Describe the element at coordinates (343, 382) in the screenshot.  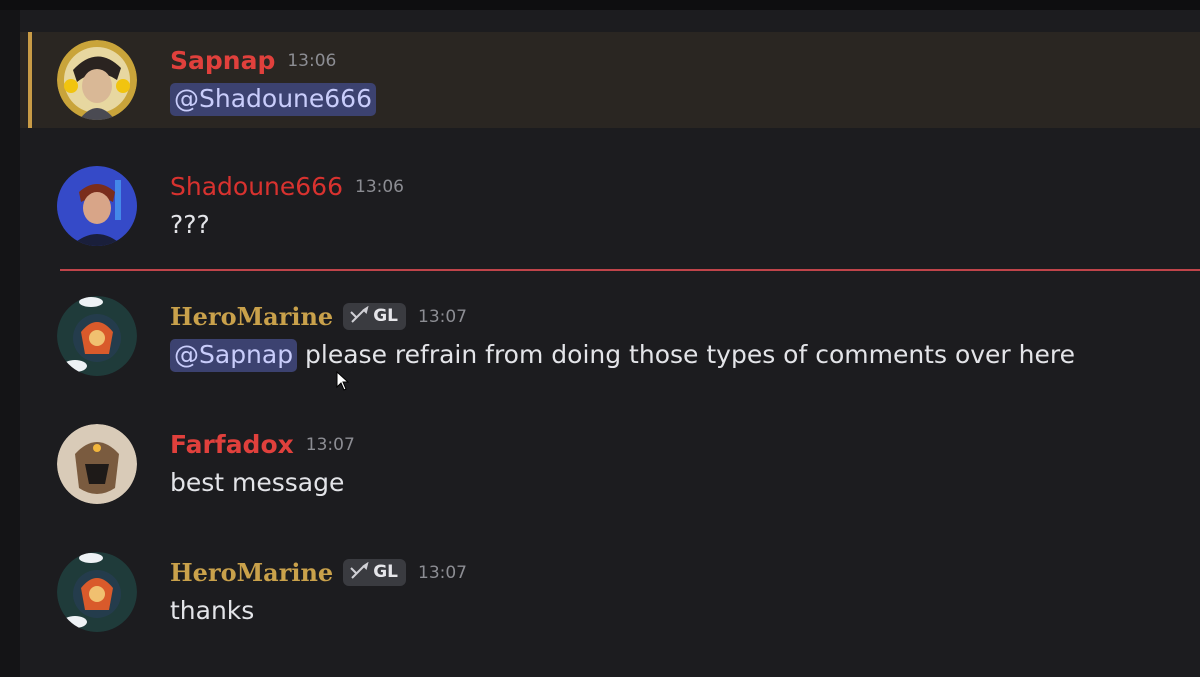
I see `mouse-cursor-icon` at that location.